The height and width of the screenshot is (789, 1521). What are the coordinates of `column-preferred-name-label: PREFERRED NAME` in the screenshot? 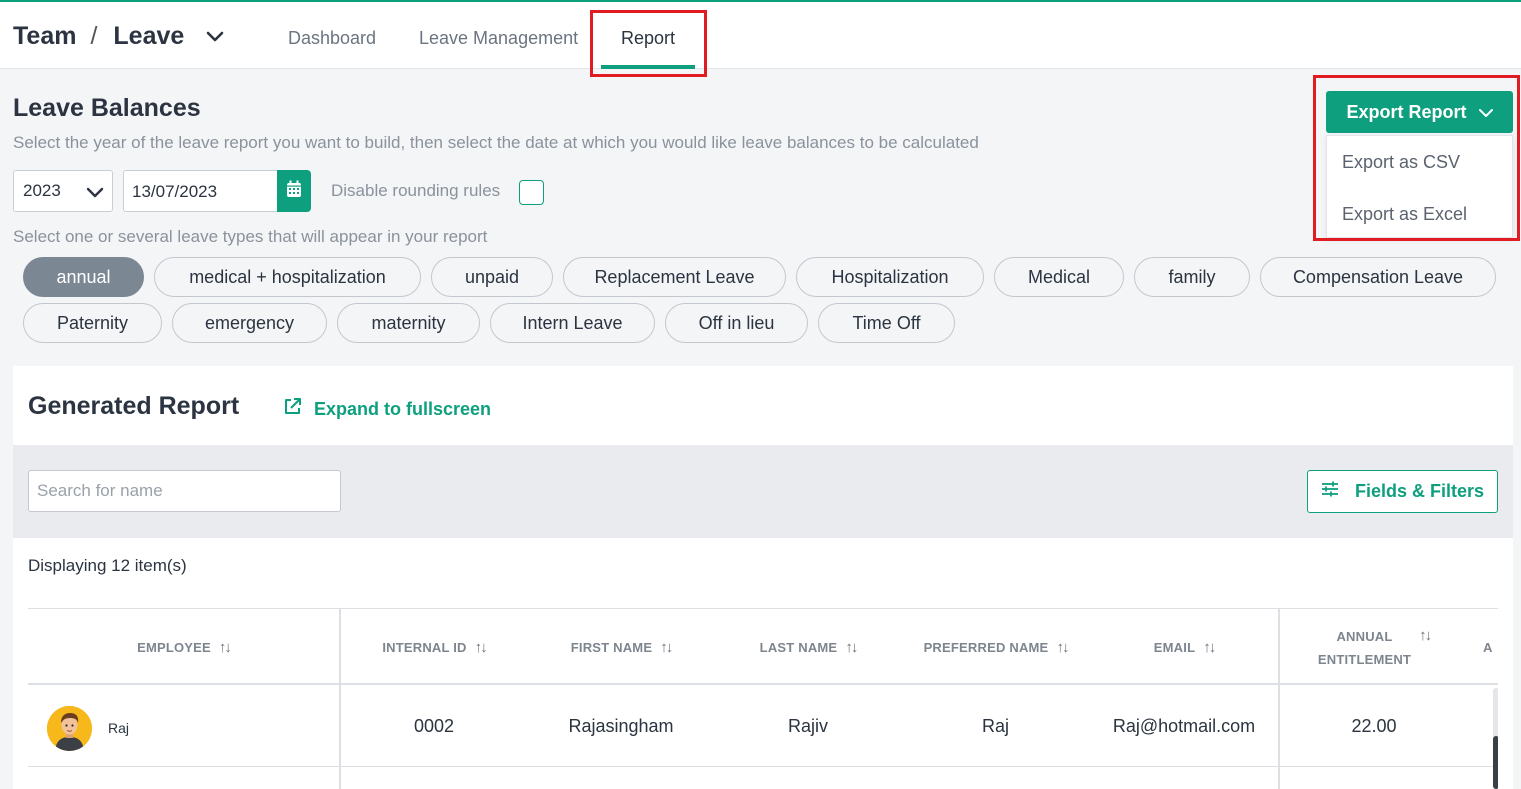 It's located at (986, 647).